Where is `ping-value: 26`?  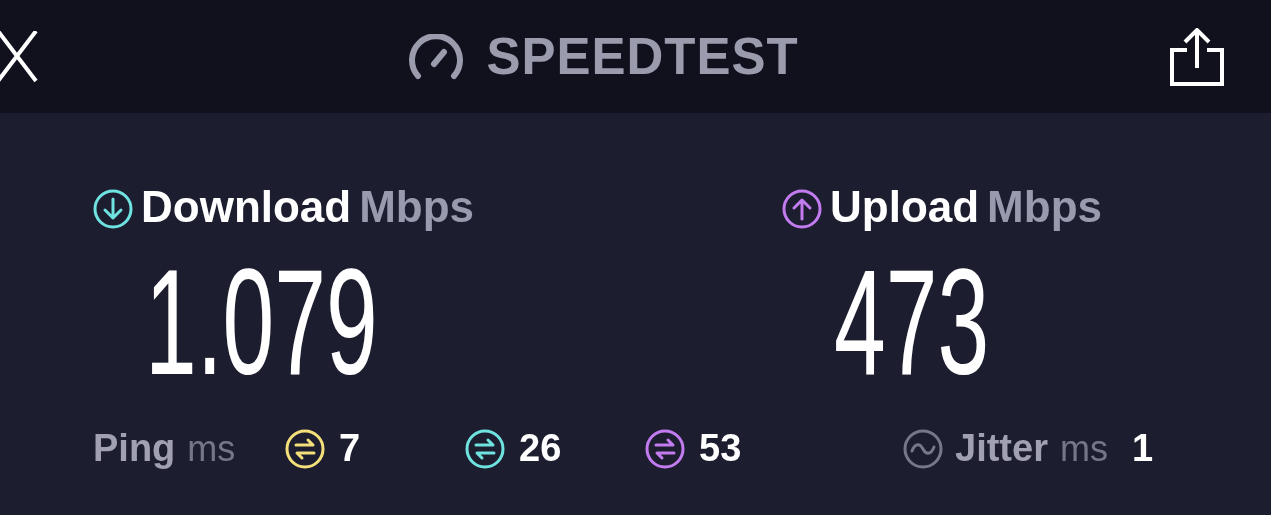 ping-value: 26 is located at coordinates (540, 448).